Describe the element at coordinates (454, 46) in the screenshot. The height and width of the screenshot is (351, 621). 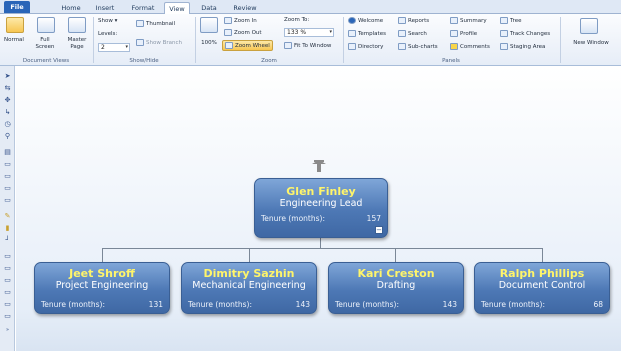
I see `comments-icon` at that location.